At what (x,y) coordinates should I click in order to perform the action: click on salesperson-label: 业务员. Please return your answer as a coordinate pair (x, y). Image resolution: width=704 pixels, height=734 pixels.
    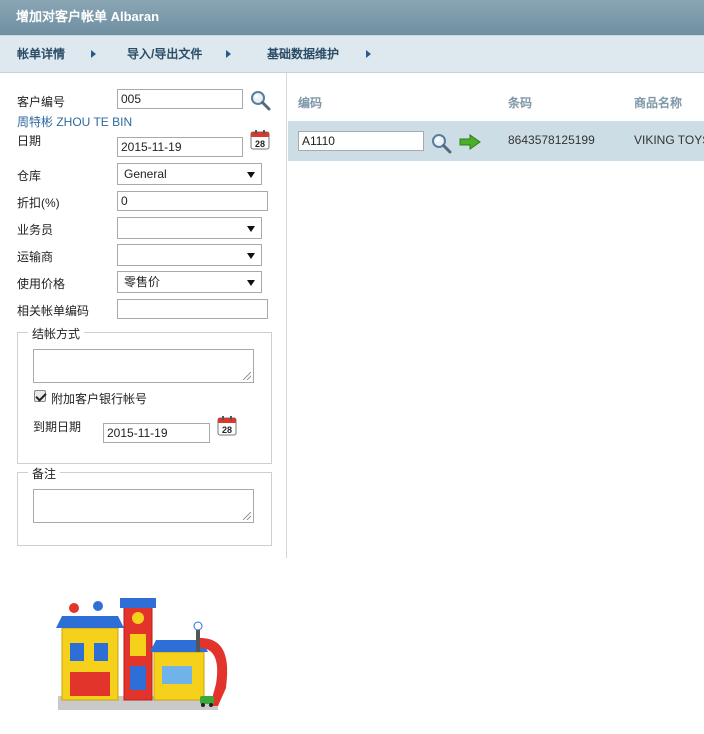
    Looking at the image, I should click on (35, 230).